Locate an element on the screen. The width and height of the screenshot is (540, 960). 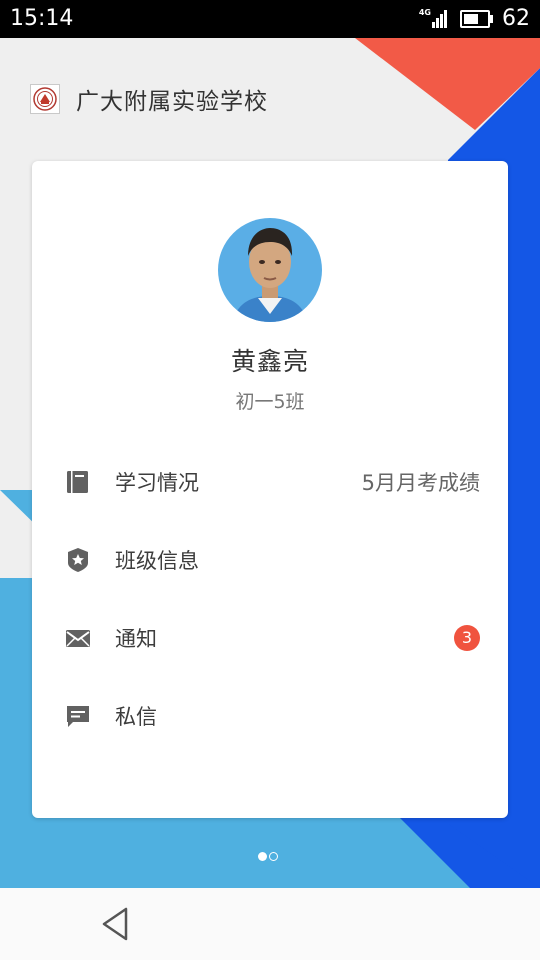
shield-star-icon is located at coordinates (78, 560).